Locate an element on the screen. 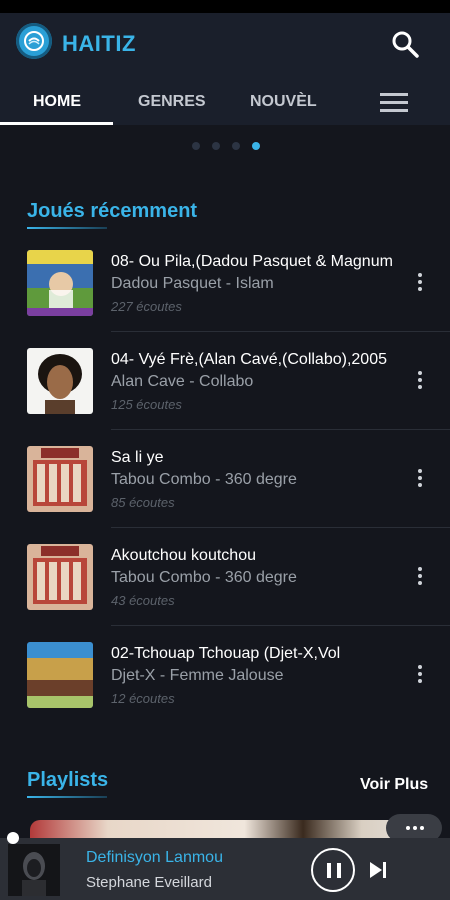  now-playing-cover is located at coordinates (34, 870).